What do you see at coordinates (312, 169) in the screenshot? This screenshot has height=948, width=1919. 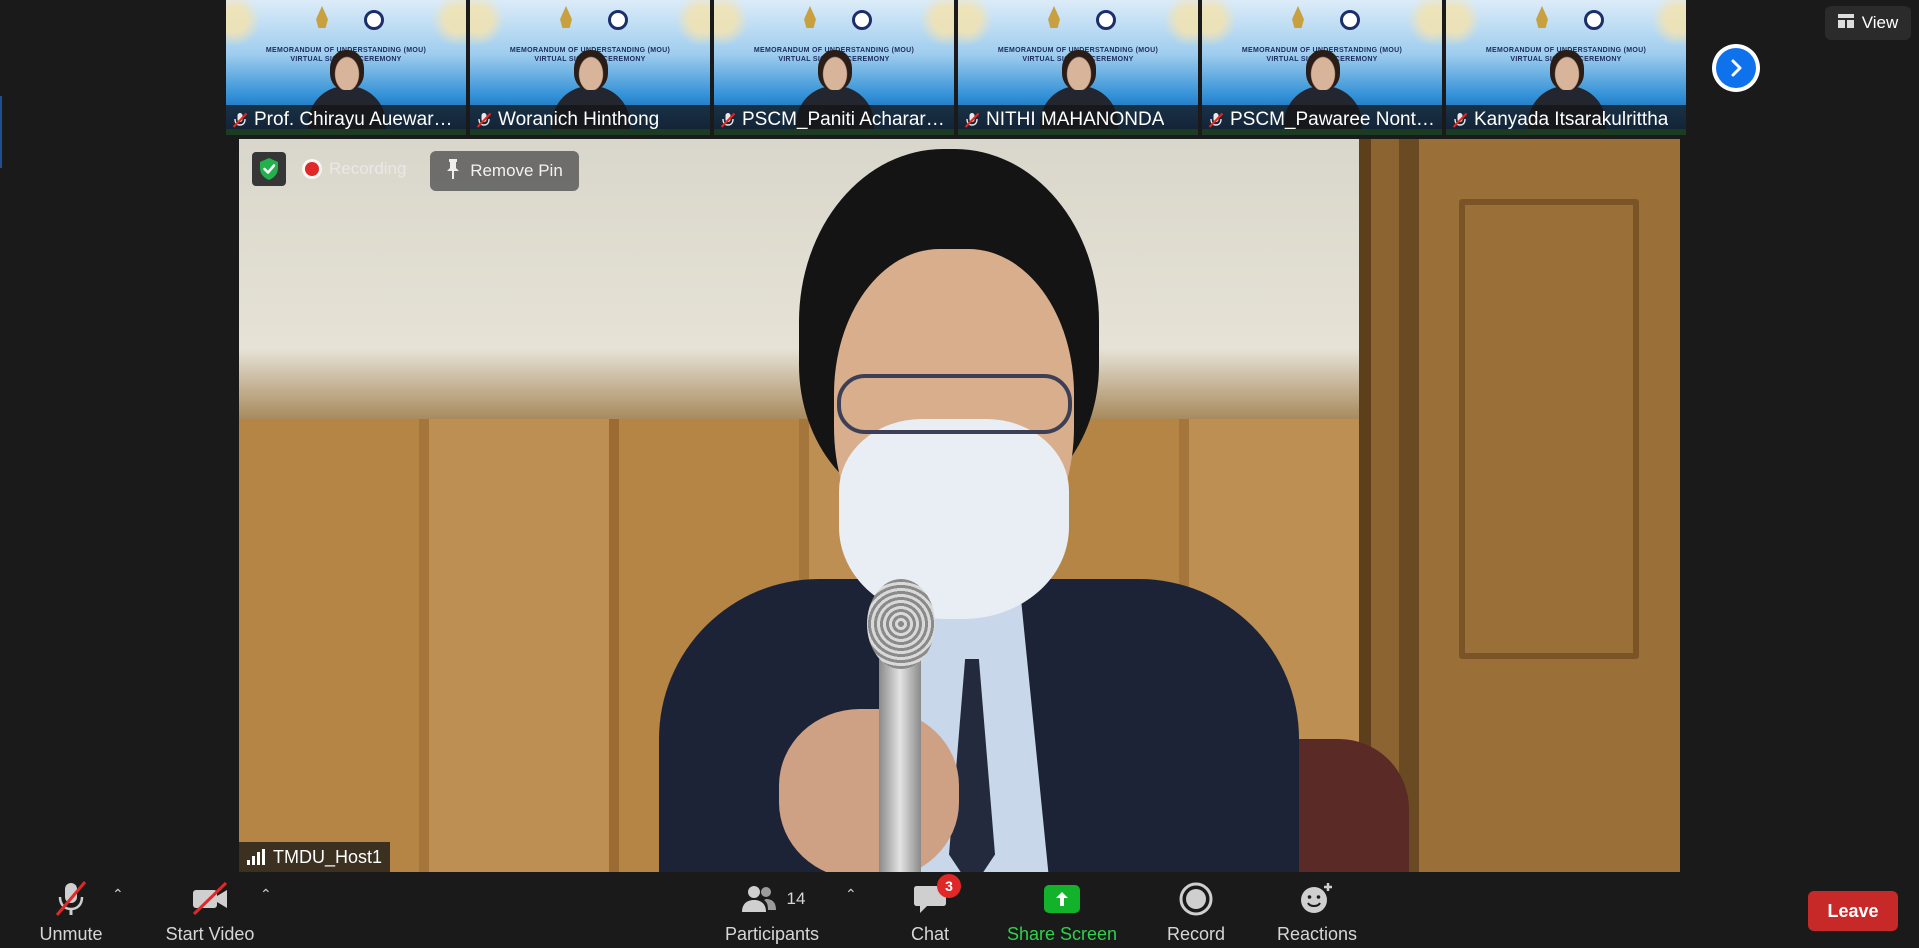 I see `recording-dot-icon` at bounding box center [312, 169].